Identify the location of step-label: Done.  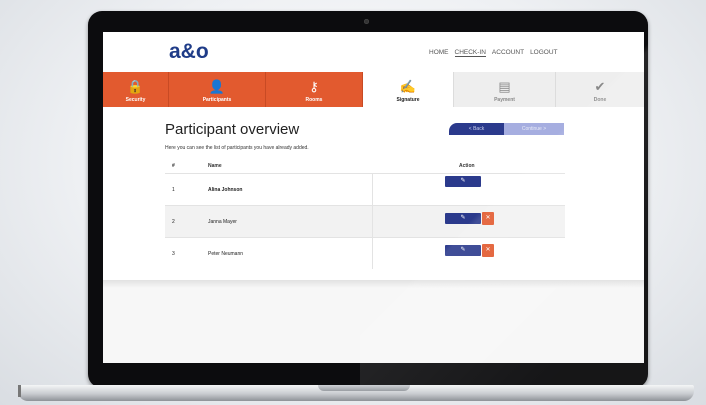
(600, 100).